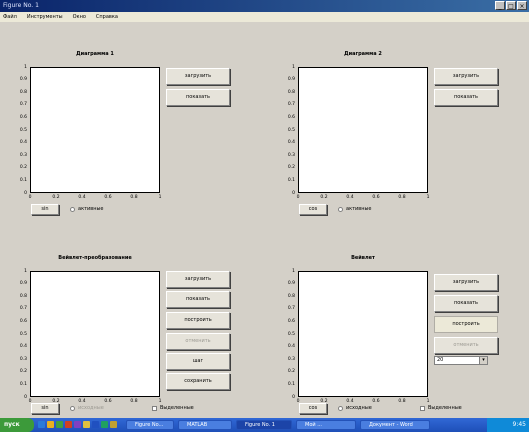 The height and width of the screenshot is (432, 529). I want to click on menu-tools: Инструменты, so click(45, 17).